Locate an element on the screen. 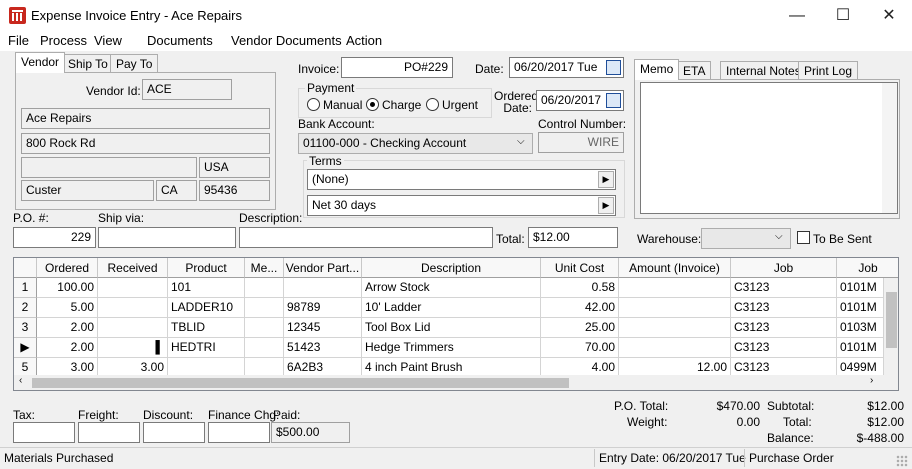 Image resolution: width=912 pixels, height=469 pixels. grid-horizontal-scrollbar: ‹ › is located at coordinates (456, 382).